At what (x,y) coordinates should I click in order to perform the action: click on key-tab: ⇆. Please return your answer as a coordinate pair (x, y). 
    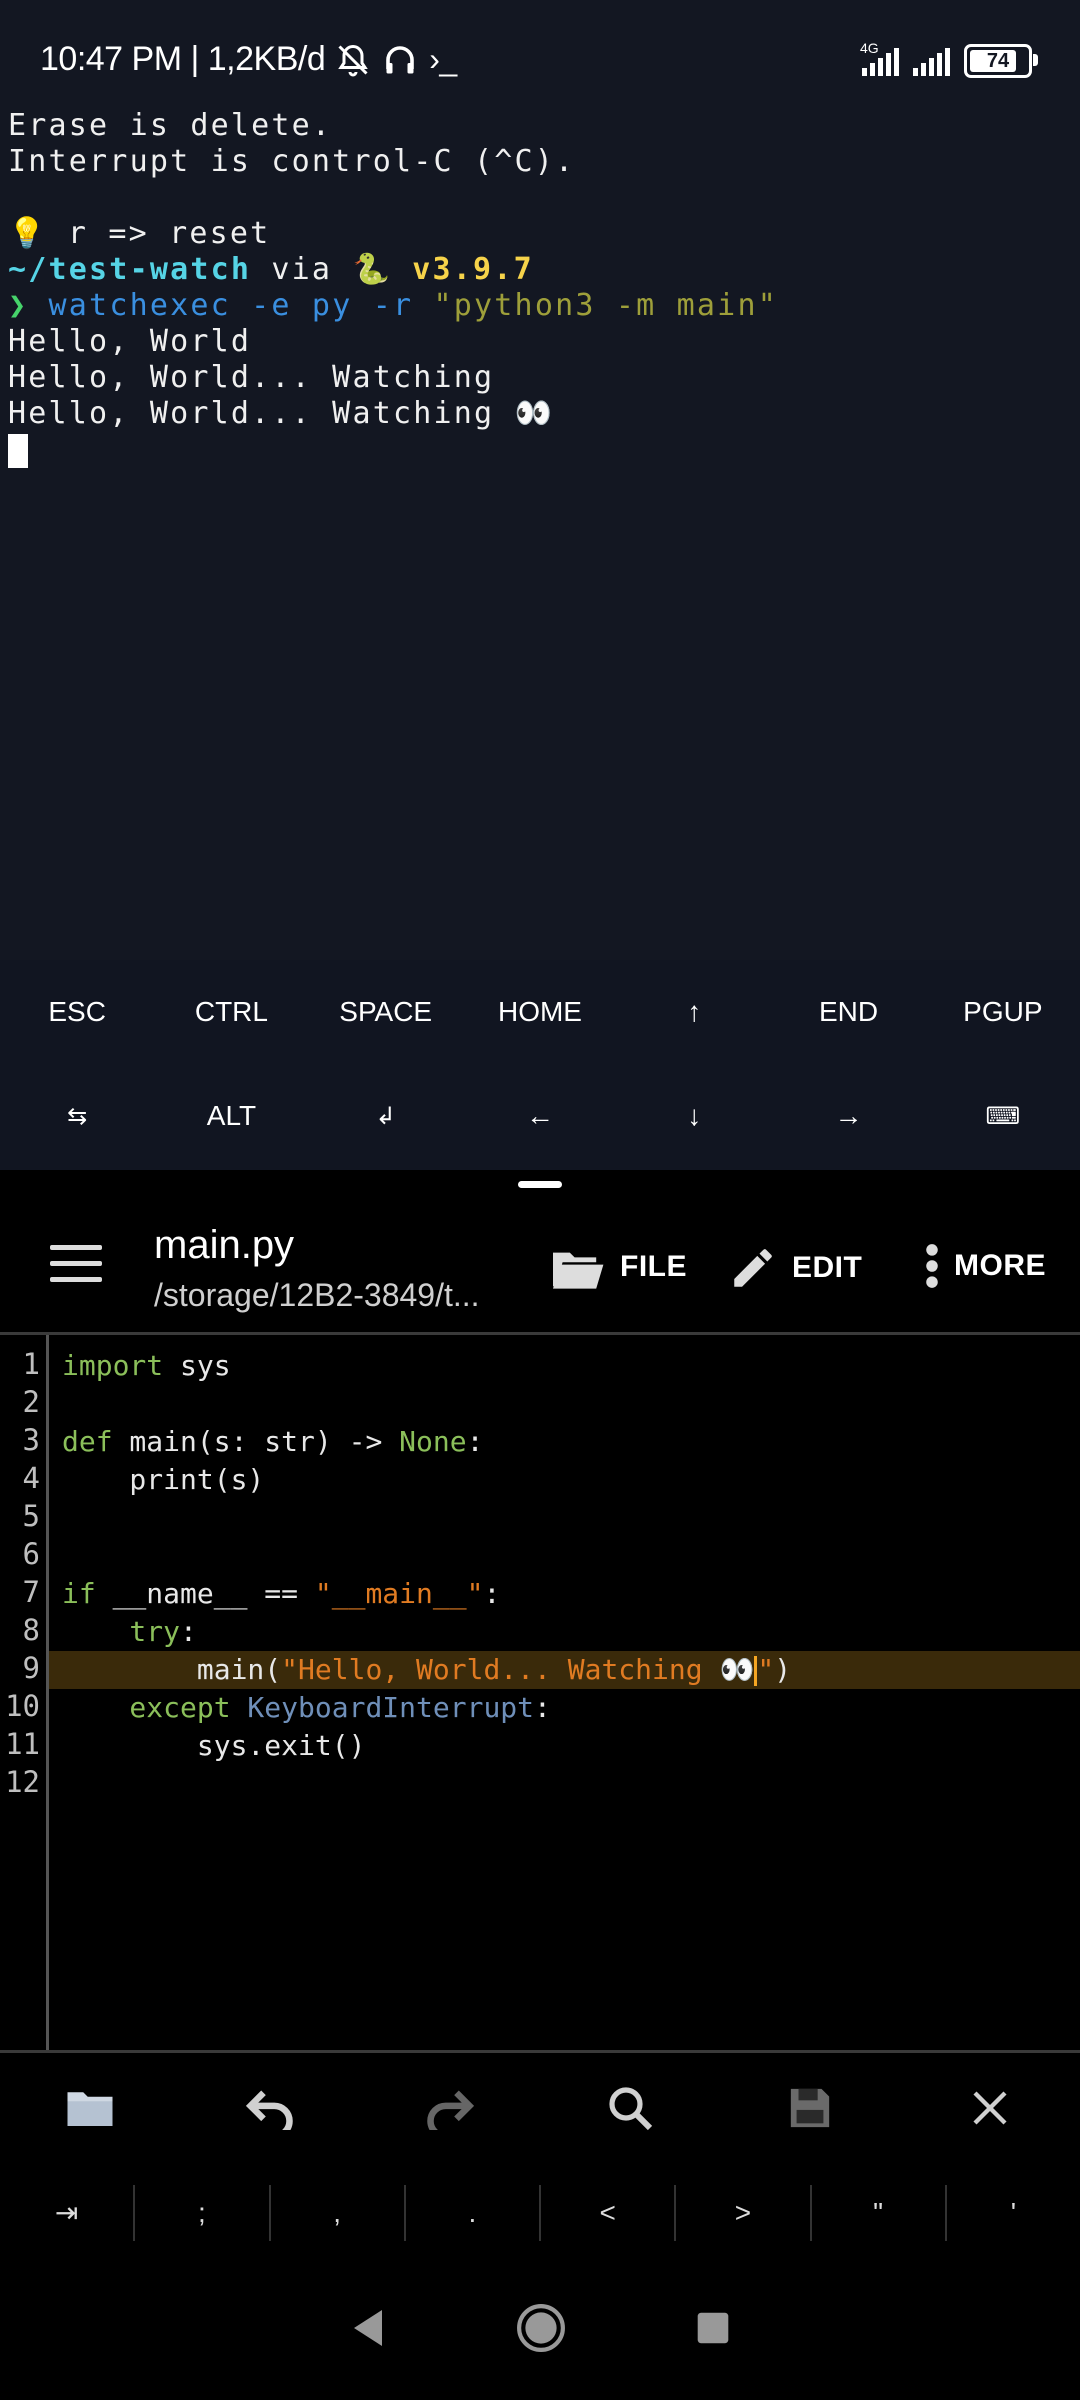
    Looking at the image, I should click on (77, 1116).